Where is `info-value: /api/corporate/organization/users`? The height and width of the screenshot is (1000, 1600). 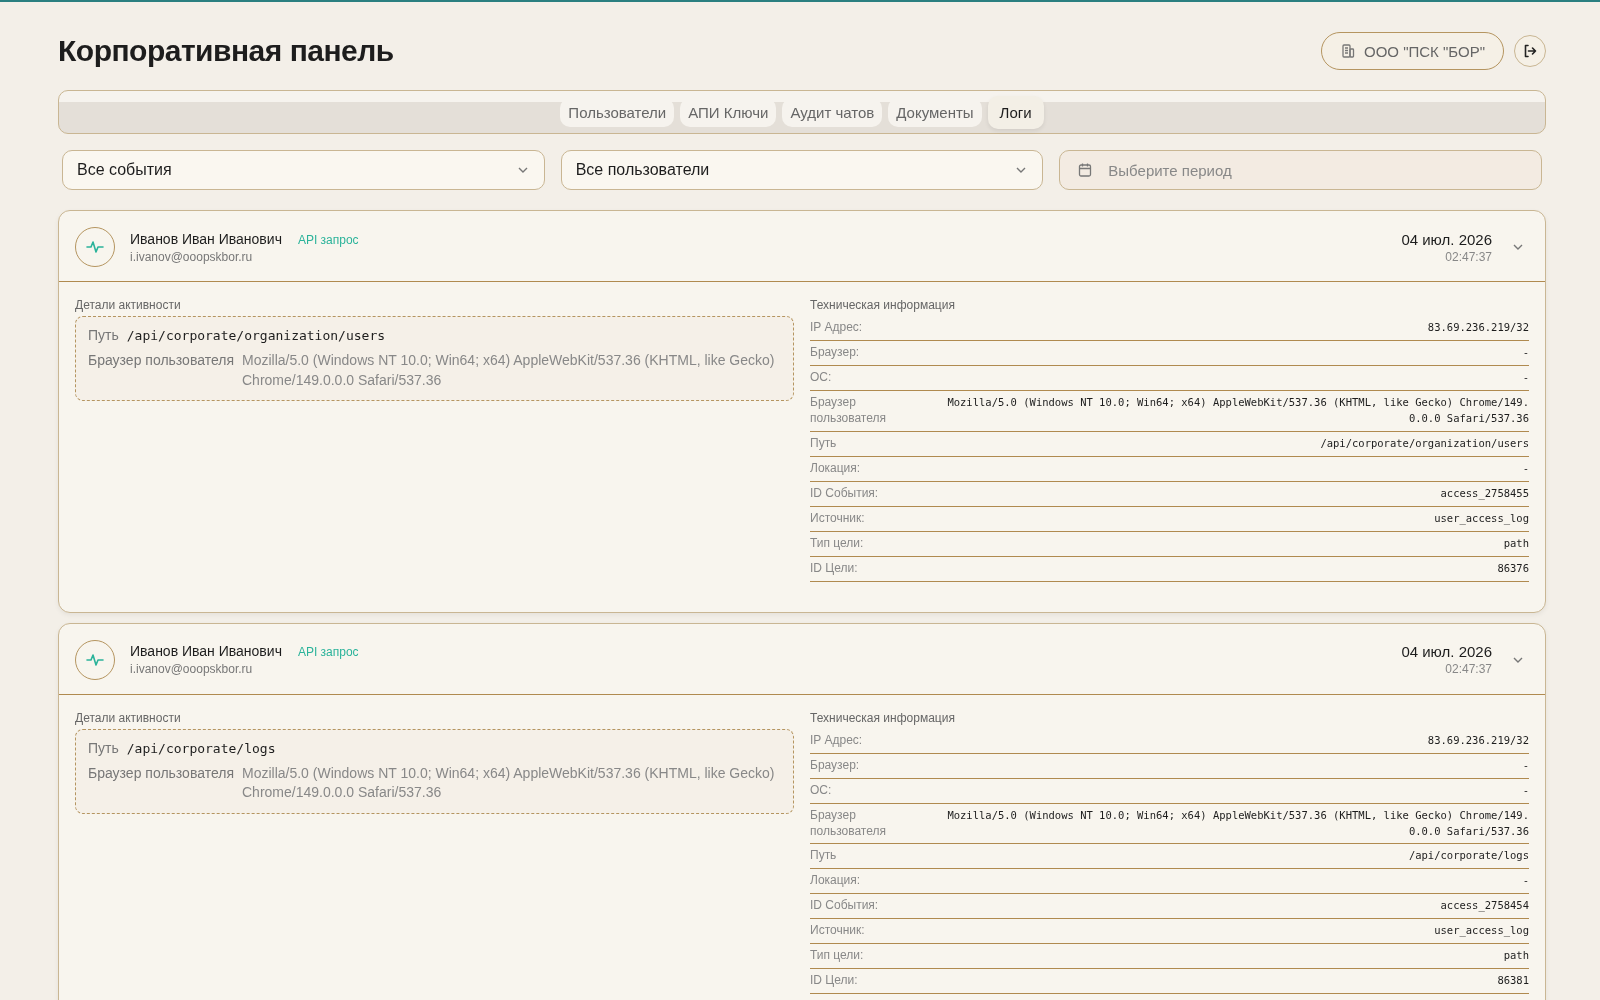
info-value: /api/corporate/organization/users is located at coordinates (1424, 443).